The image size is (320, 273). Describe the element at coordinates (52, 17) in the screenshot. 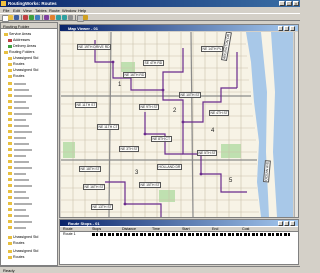

I see `map-icon` at that location.